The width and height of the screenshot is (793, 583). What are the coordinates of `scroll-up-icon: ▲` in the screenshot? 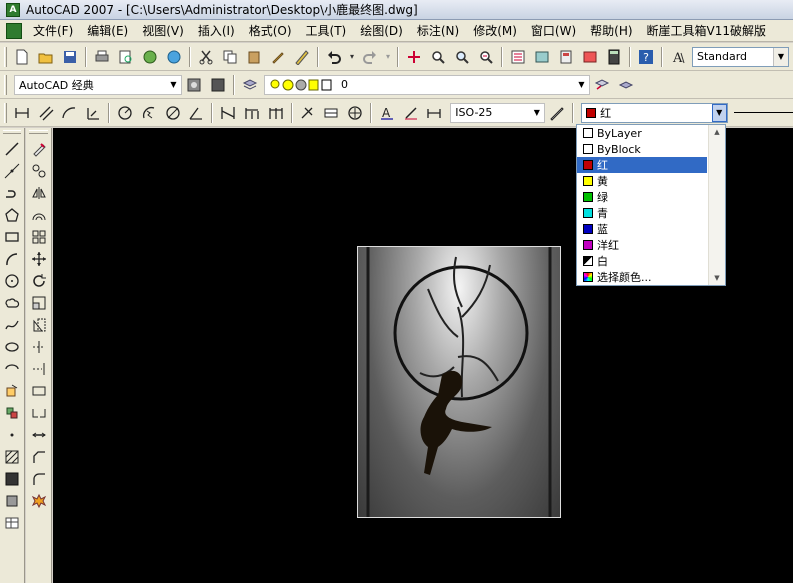 It's located at (717, 132).